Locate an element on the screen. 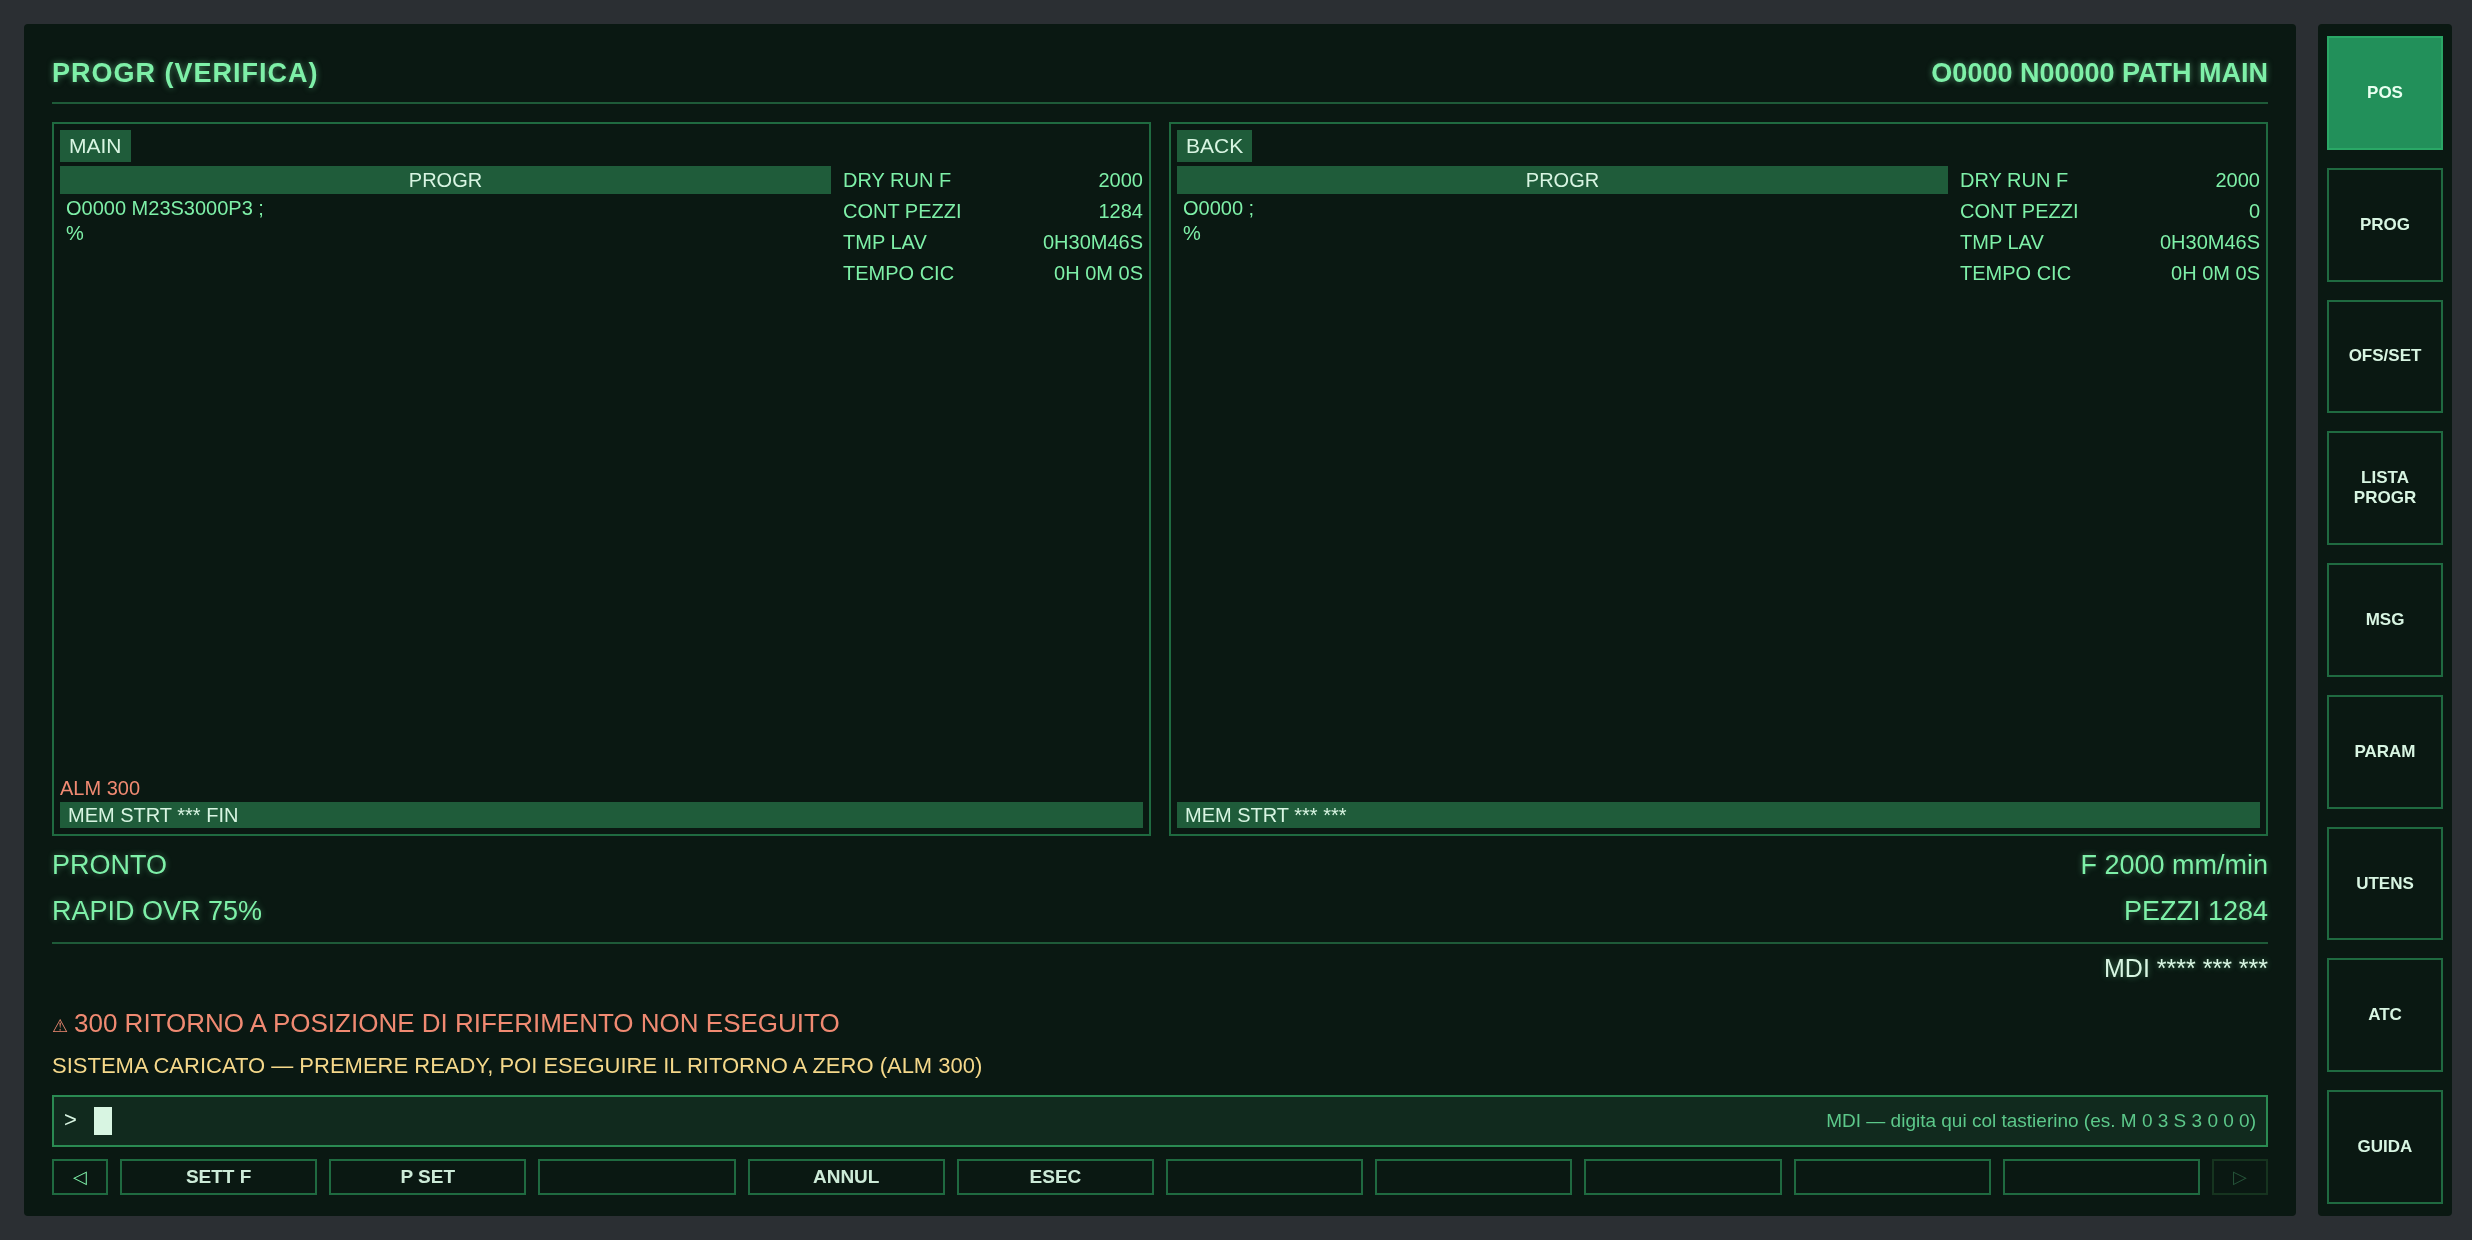 The width and height of the screenshot is (2472, 1240). alarm-message: 300 RITORNO A POSIZIONE DI RIFERIMENTO NON ESEGUITO is located at coordinates (457, 1023).